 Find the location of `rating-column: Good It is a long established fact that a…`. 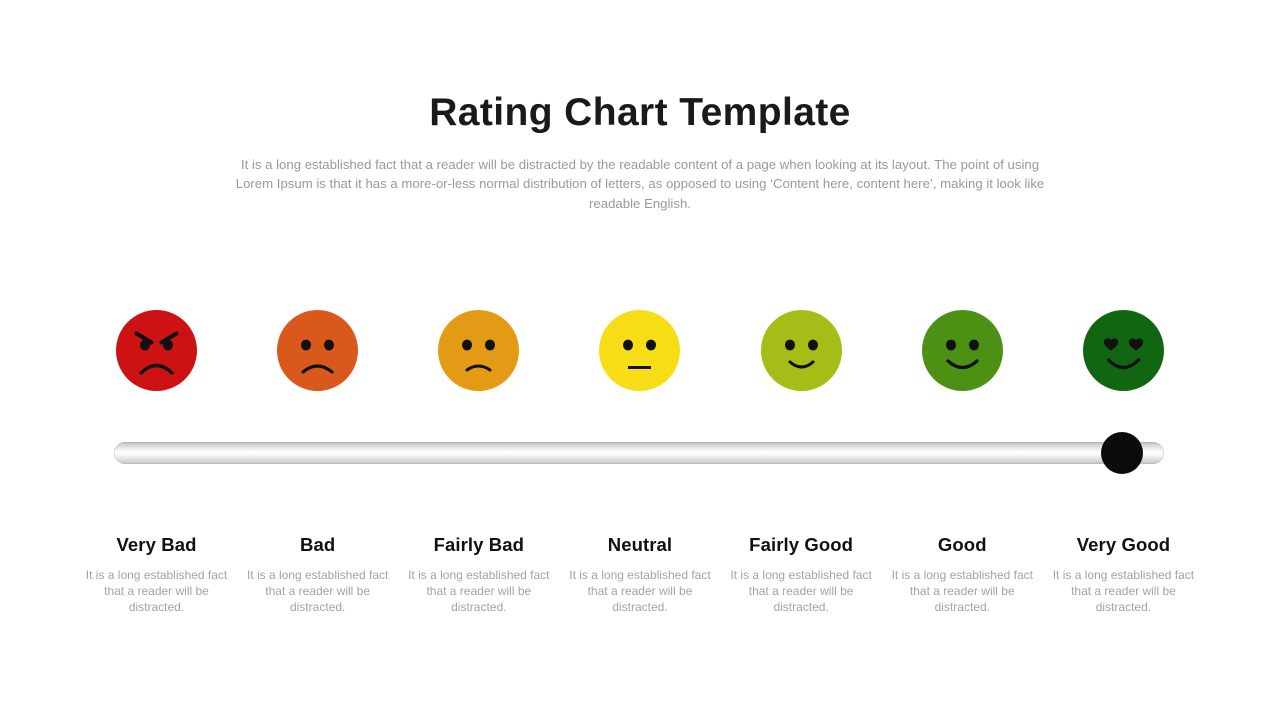

rating-column: Good It is a long established fact that a… is located at coordinates (962, 574).